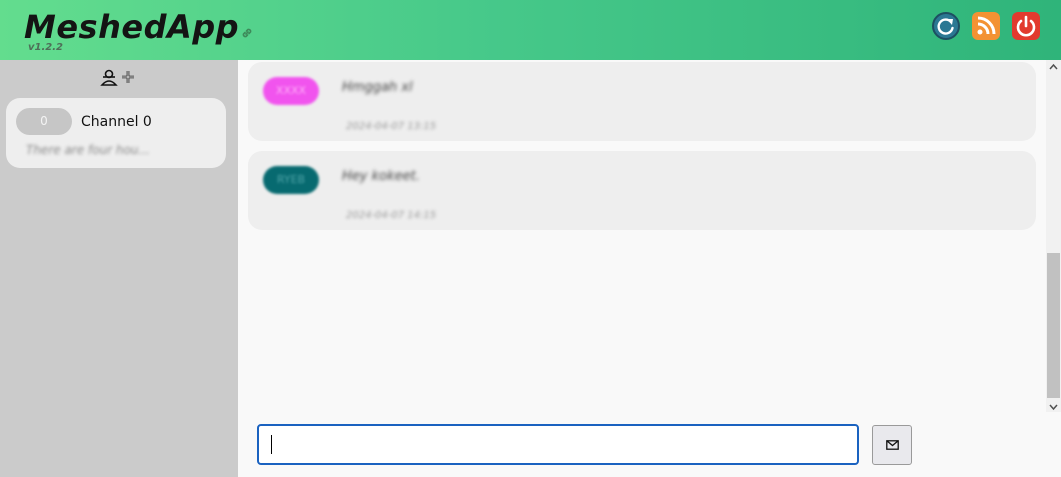 The height and width of the screenshot is (477, 1061). I want to click on refresh-icon, so click(945, 26).